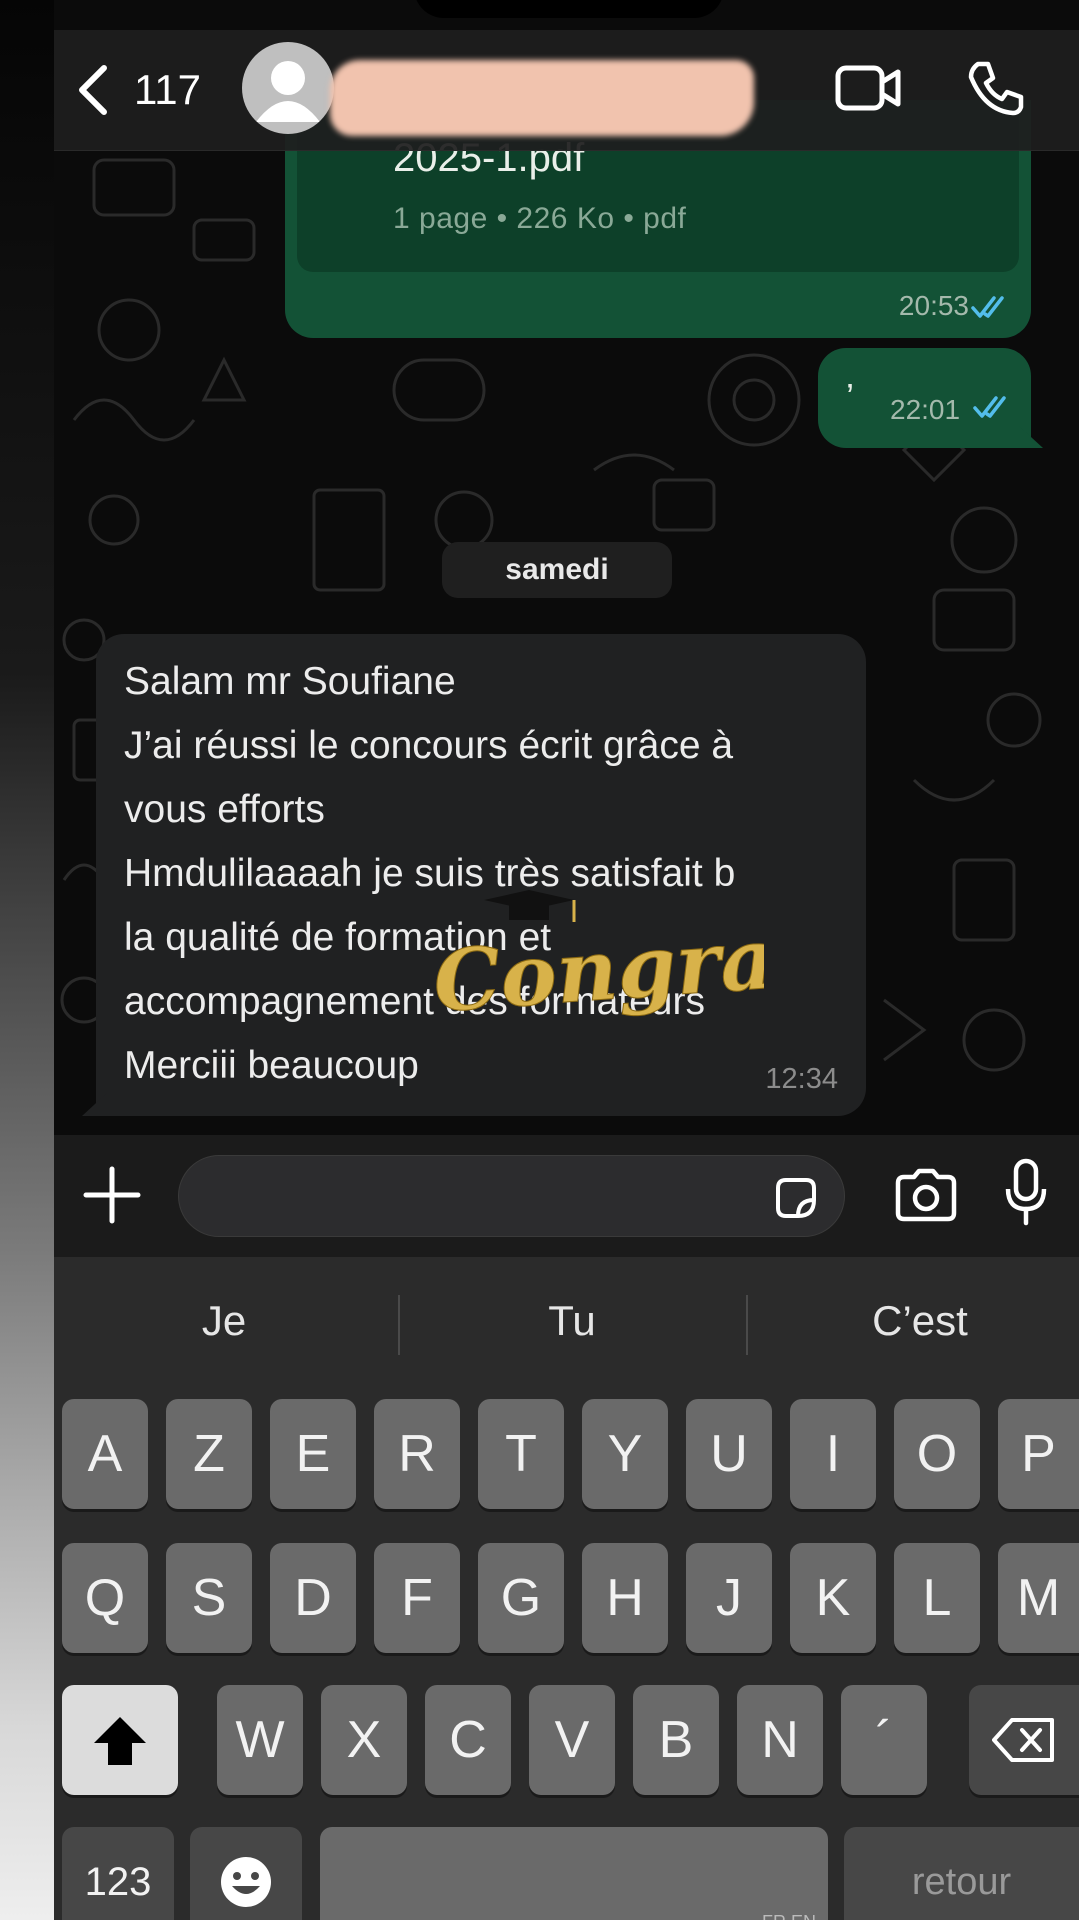  What do you see at coordinates (521, 1598) in the screenshot?
I see `key-g: G` at bounding box center [521, 1598].